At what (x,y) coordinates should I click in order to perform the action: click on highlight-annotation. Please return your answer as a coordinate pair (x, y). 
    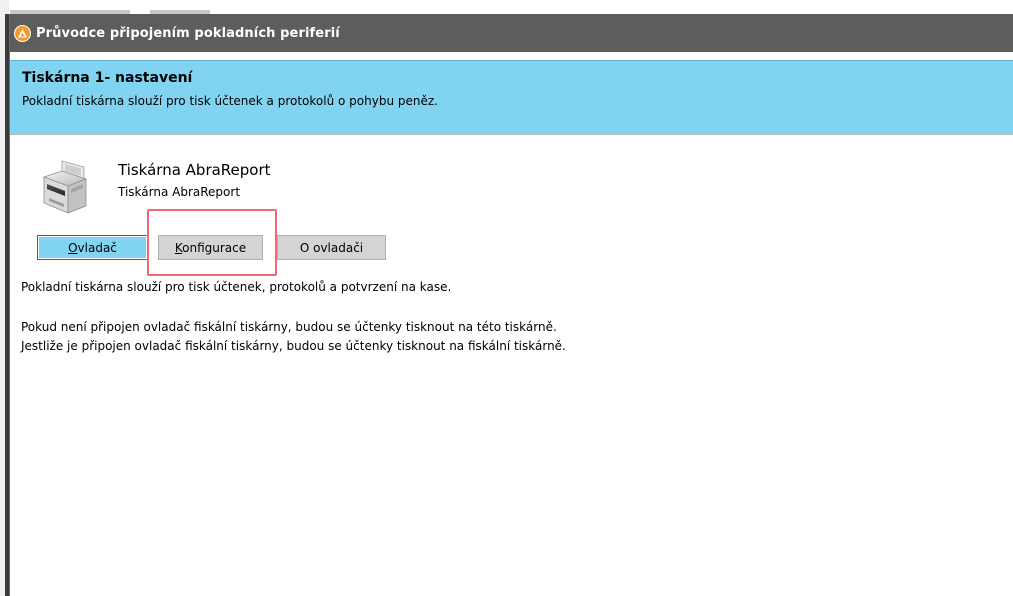
    Looking at the image, I should click on (212, 242).